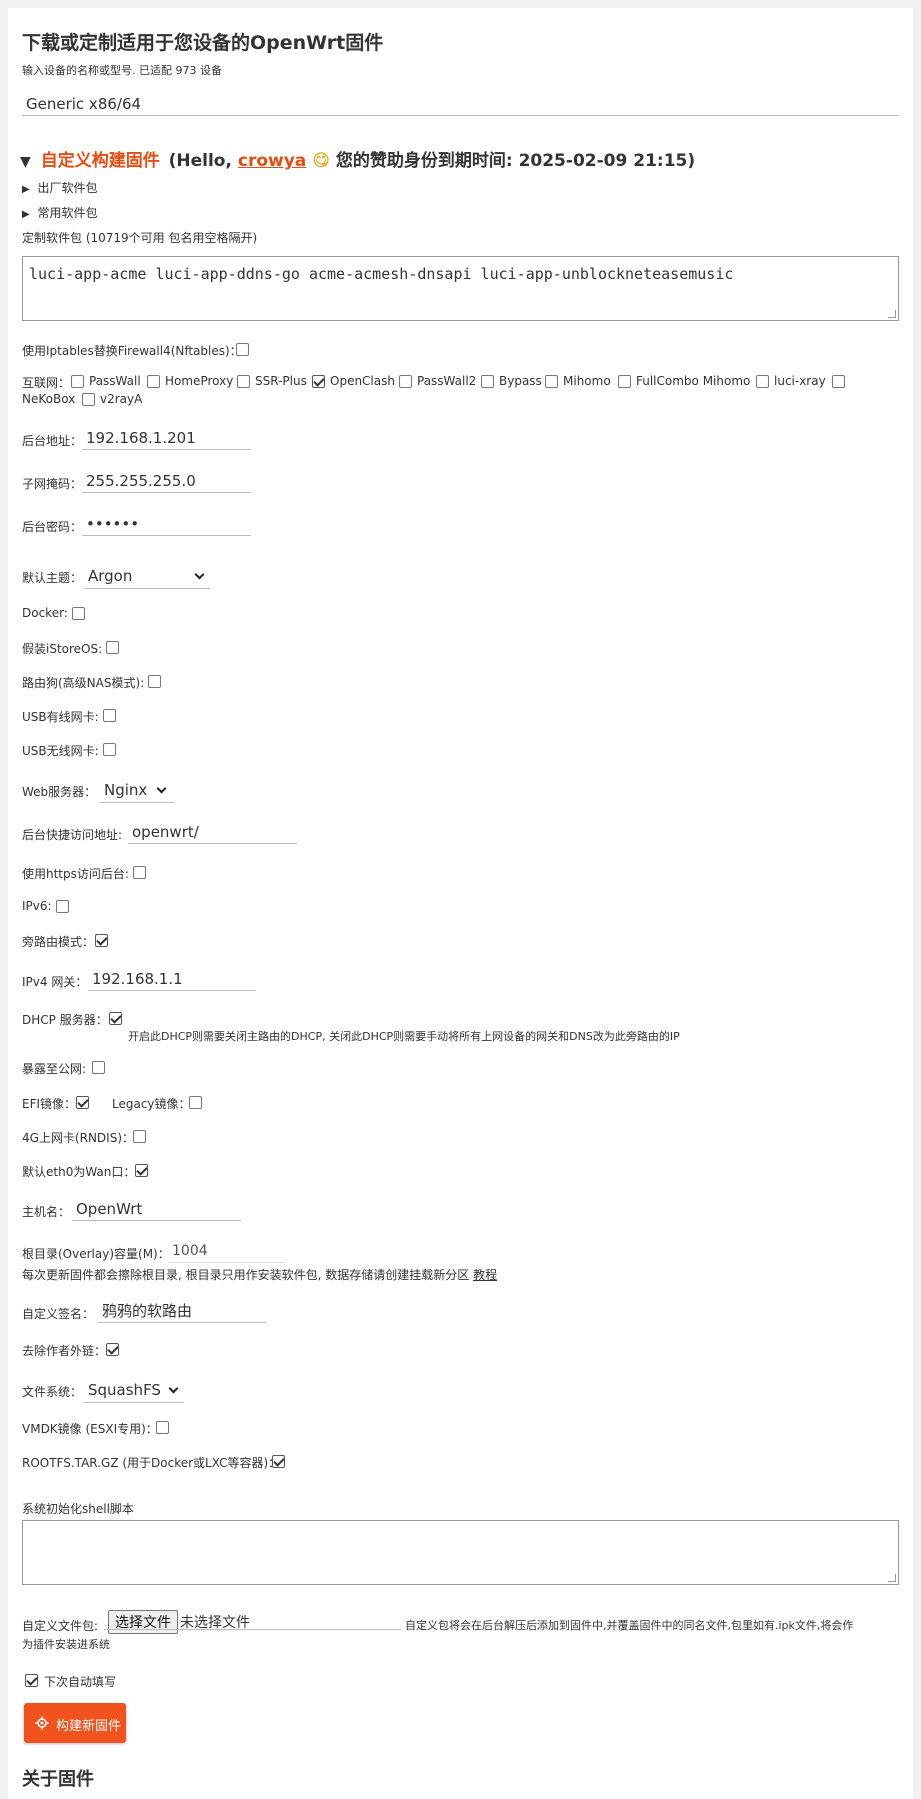  Describe the element at coordinates (248, 1275) in the screenshot. I see `overlay-note-text: 每次更新固件都会擦除根目录, 根目录只用作安装软件包, 数据存储请创建挂载新分区` at that location.